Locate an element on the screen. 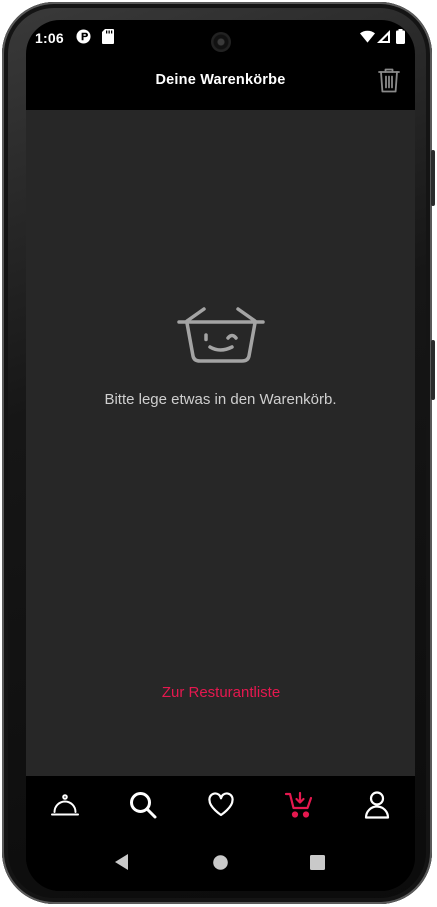  nav-profile is located at coordinates (377, 805).